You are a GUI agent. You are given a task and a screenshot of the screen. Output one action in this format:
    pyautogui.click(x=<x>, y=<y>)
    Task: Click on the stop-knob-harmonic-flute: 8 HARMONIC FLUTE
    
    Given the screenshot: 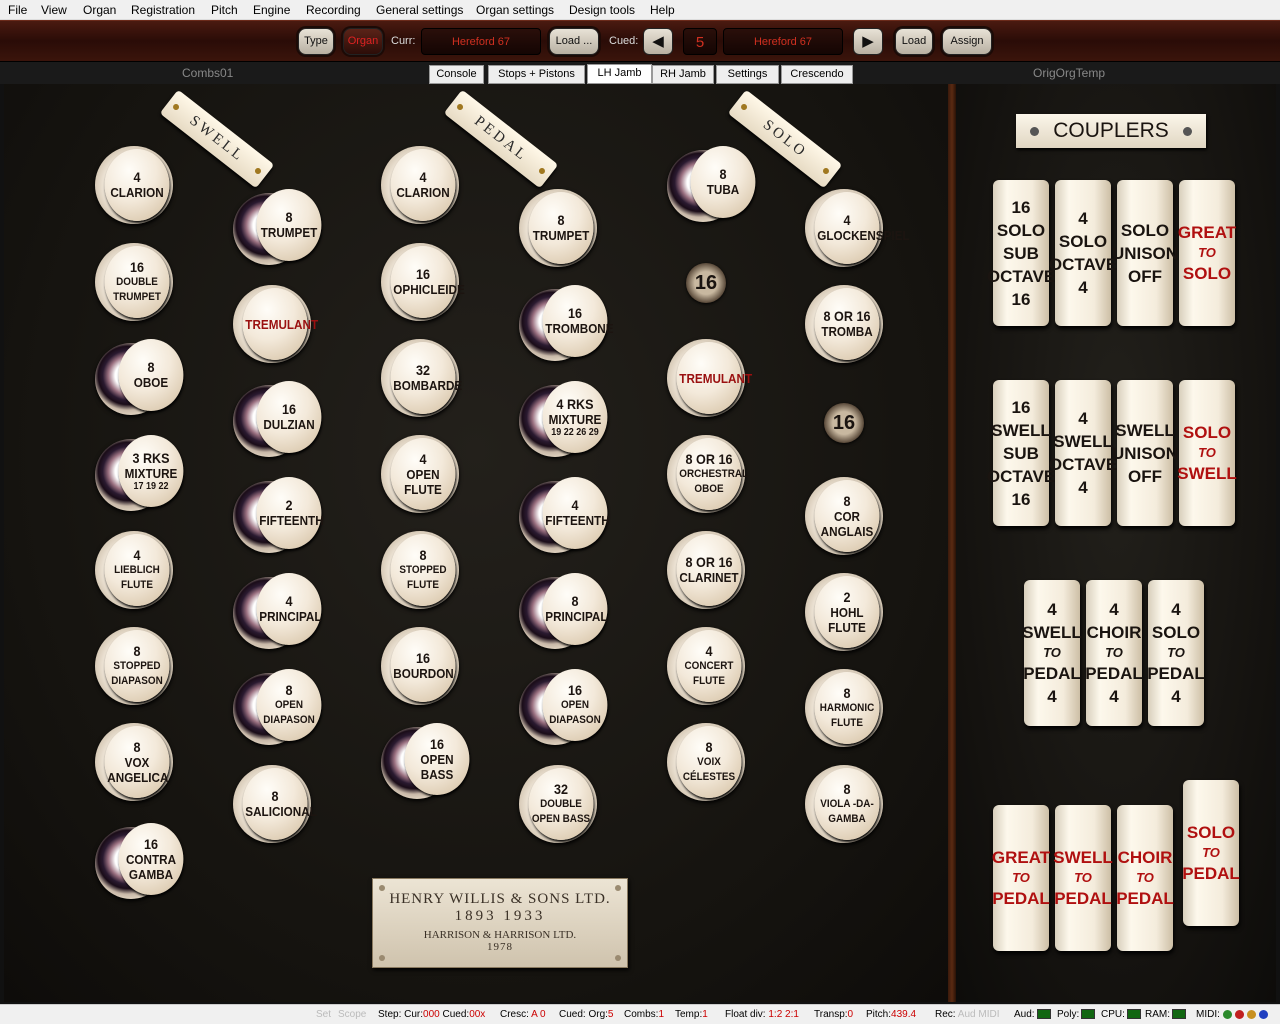 What is the action you would take?
    pyautogui.click(x=851, y=708)
    